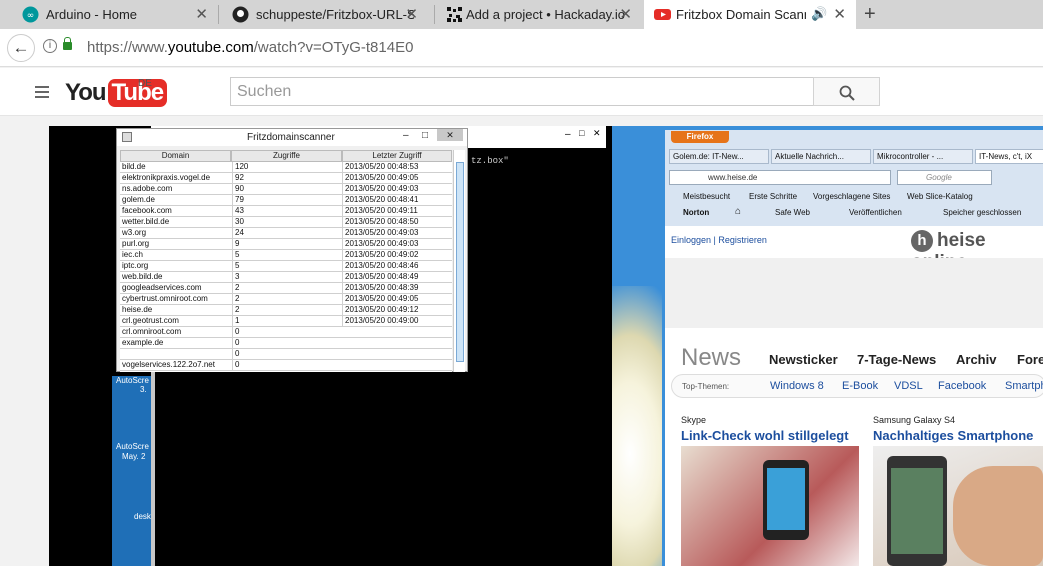  What do you see at coordinates (962, 386) in the screenshot?
I see `theme-link: Facebook` at bounding box center [962, 386].